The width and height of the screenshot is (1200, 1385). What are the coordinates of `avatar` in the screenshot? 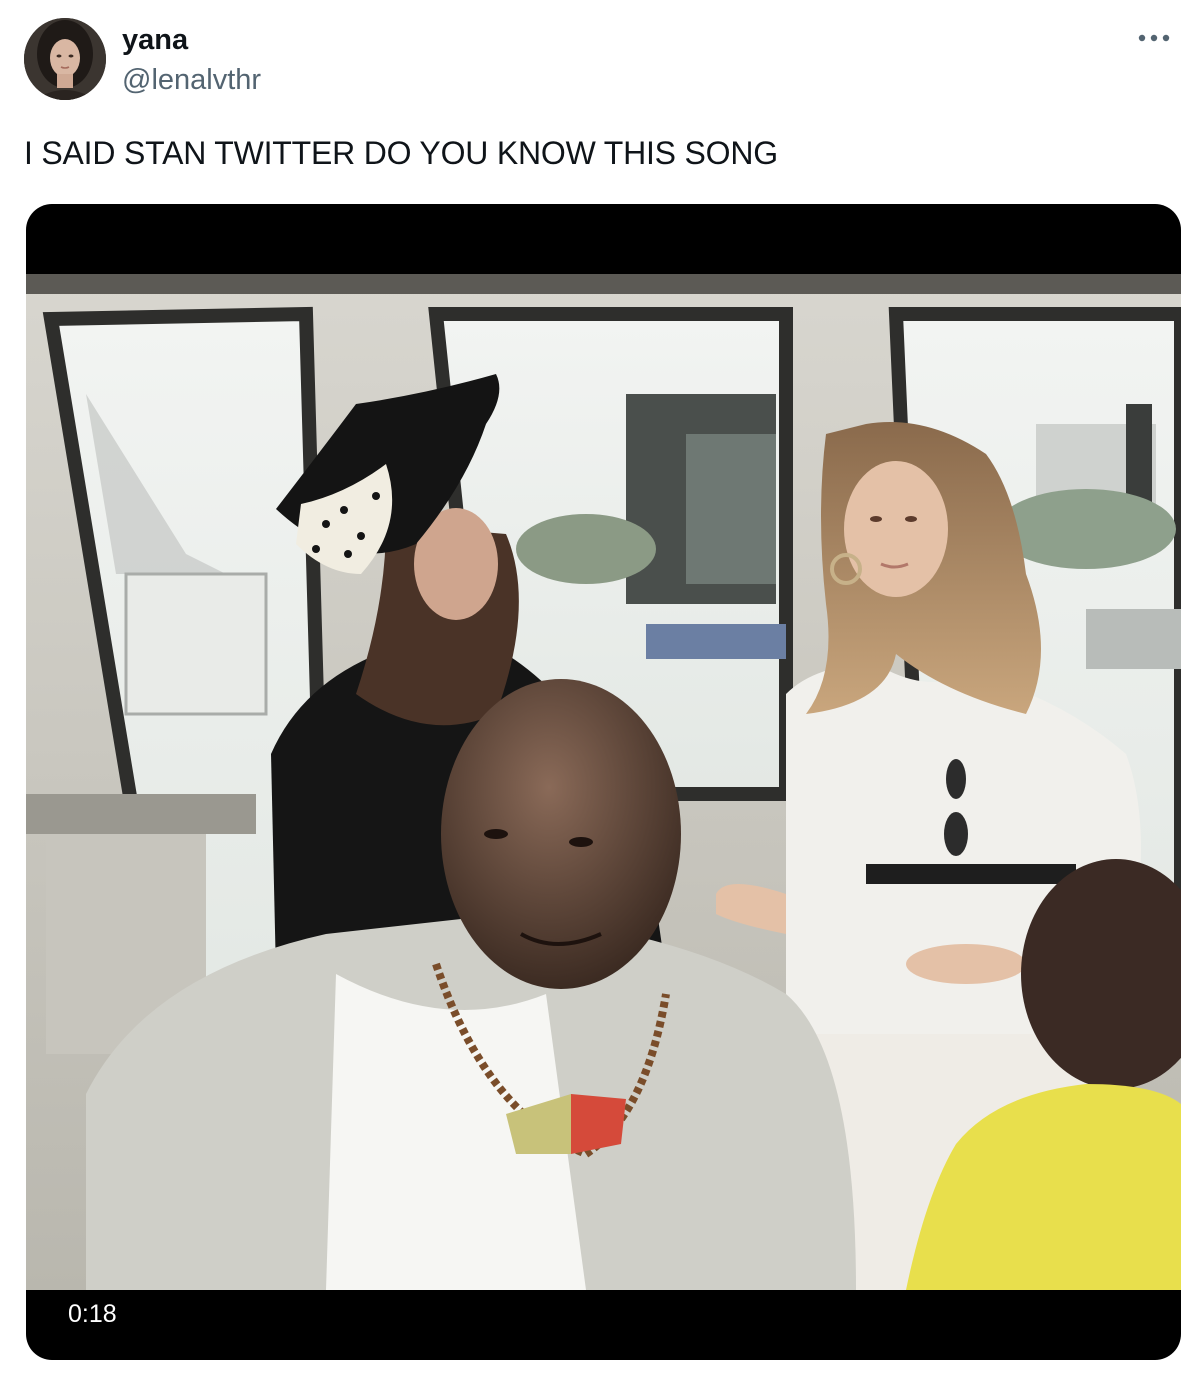 It's located at (65, 59).